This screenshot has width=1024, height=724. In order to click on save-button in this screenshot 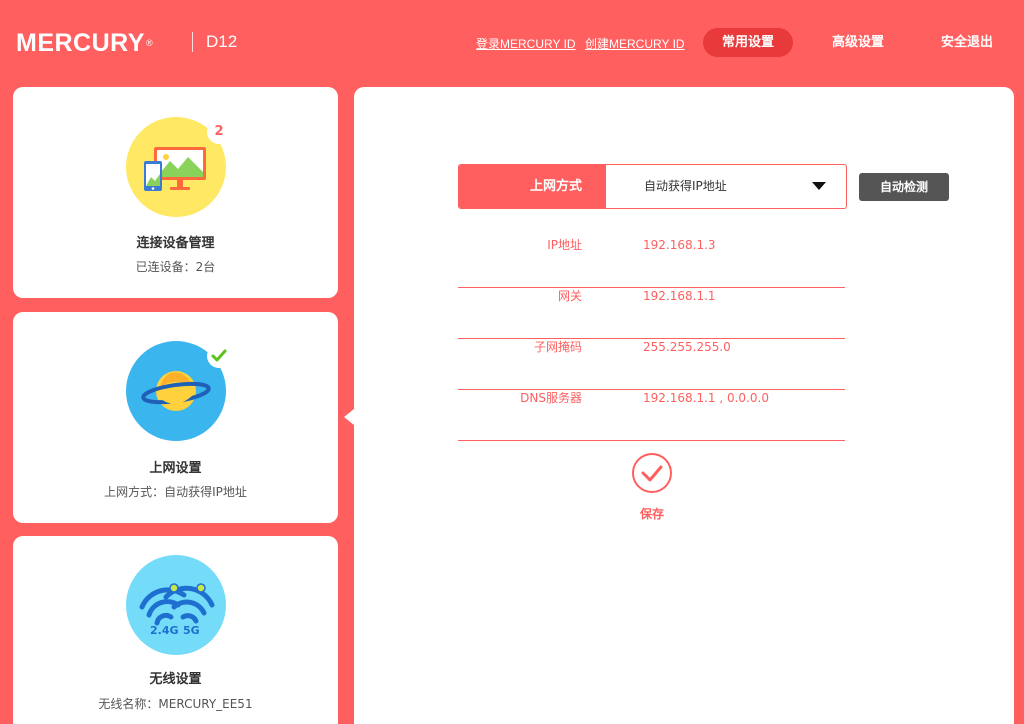, I will do `click(652, 473)`.